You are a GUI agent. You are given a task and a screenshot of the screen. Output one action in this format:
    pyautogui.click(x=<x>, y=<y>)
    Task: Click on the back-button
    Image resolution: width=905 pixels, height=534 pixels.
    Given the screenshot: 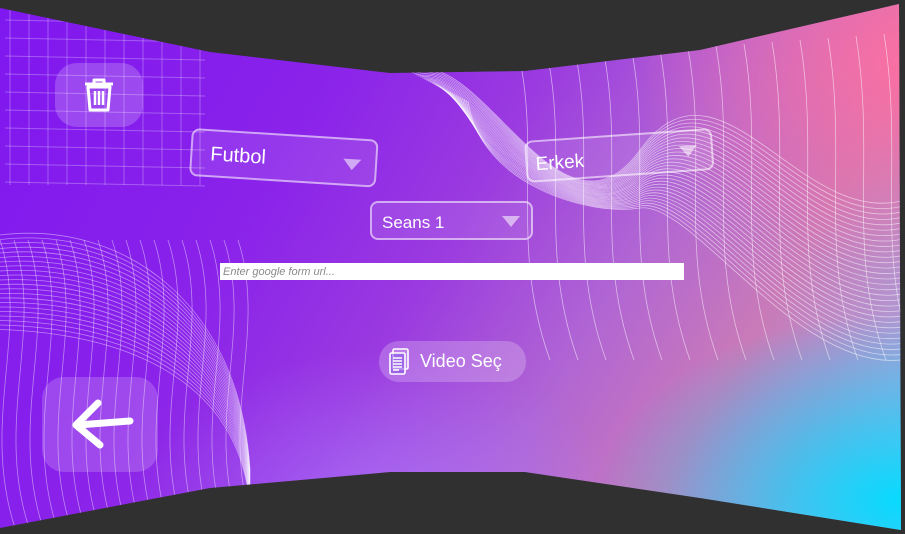 What is the action you would take?
    pyautogui.click(x=100, y=424)
    